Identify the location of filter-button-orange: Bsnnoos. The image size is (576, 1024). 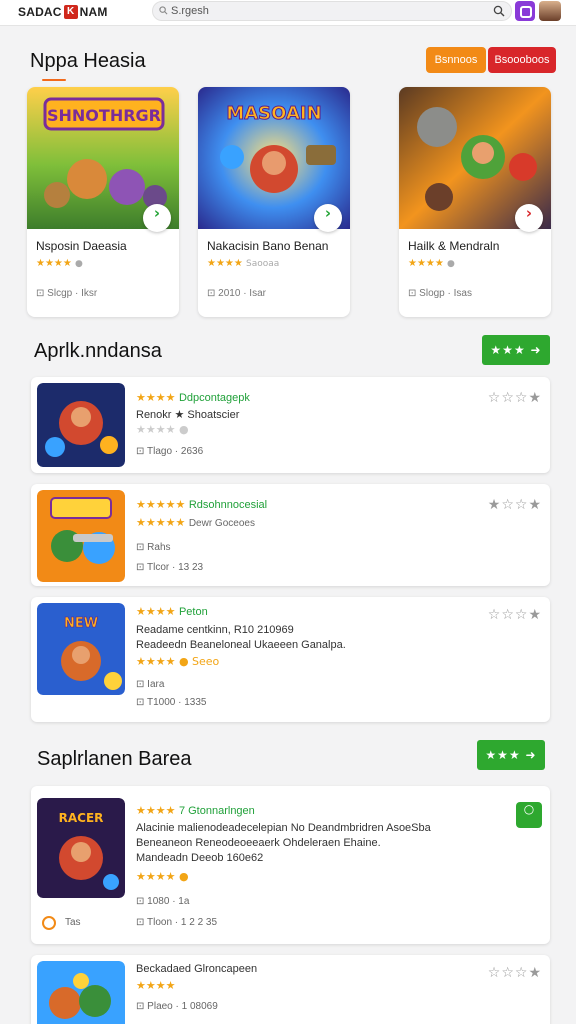
(456, 60).